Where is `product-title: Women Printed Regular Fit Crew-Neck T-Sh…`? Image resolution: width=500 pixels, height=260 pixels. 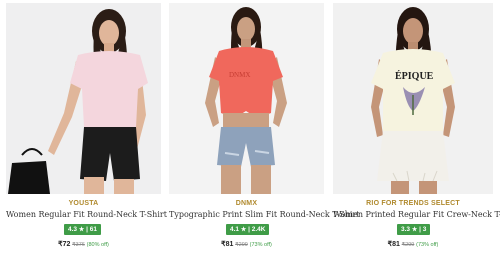
product-title: Women Printed Regular Fit Crew-Neck T-Sh… is located at coordinates (416, 214).